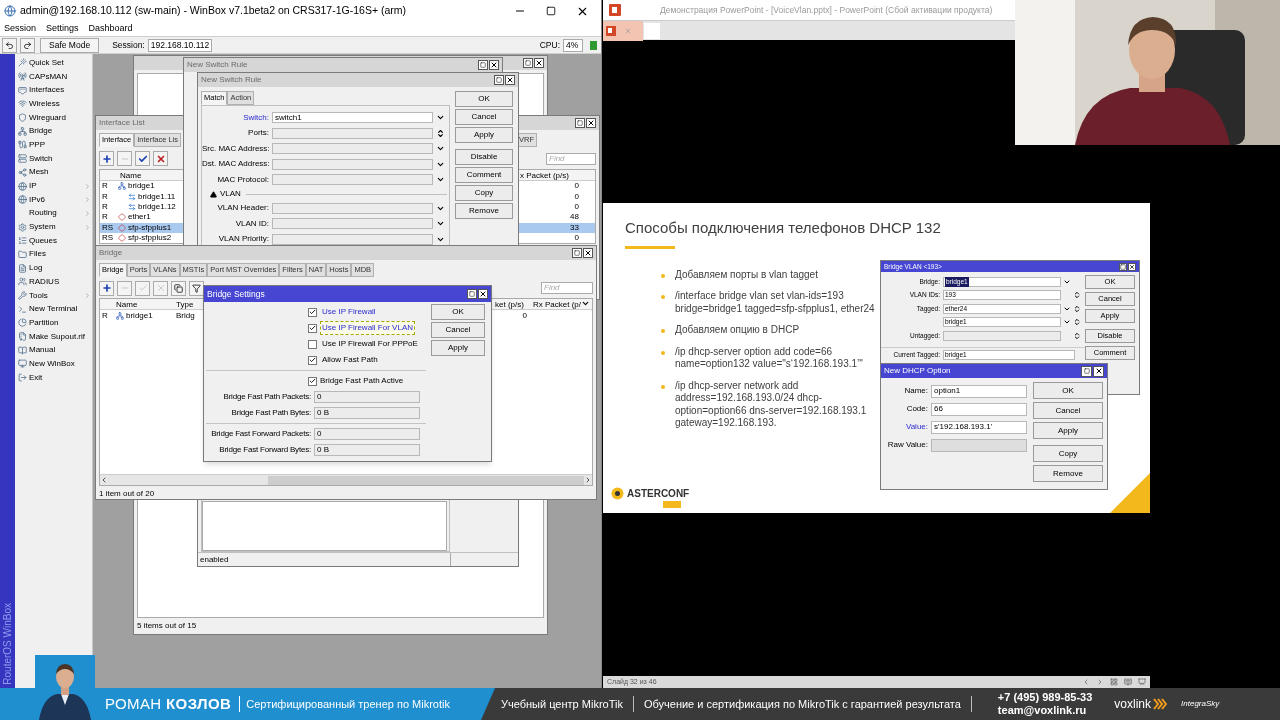  What do you see at coordinates (979, 427) in the screenshot?
I see `text-field: s'192.168.193.1'` at bounding box center [979, 427].